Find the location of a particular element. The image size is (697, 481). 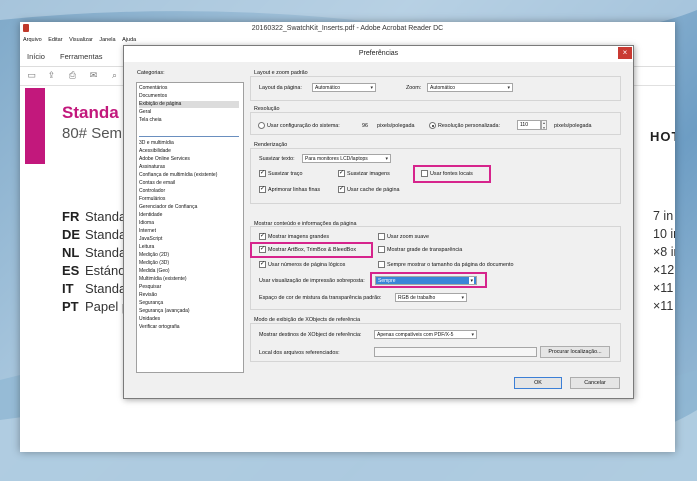

menu-arquivo: Arquivo is located at coordinates (32, 40).